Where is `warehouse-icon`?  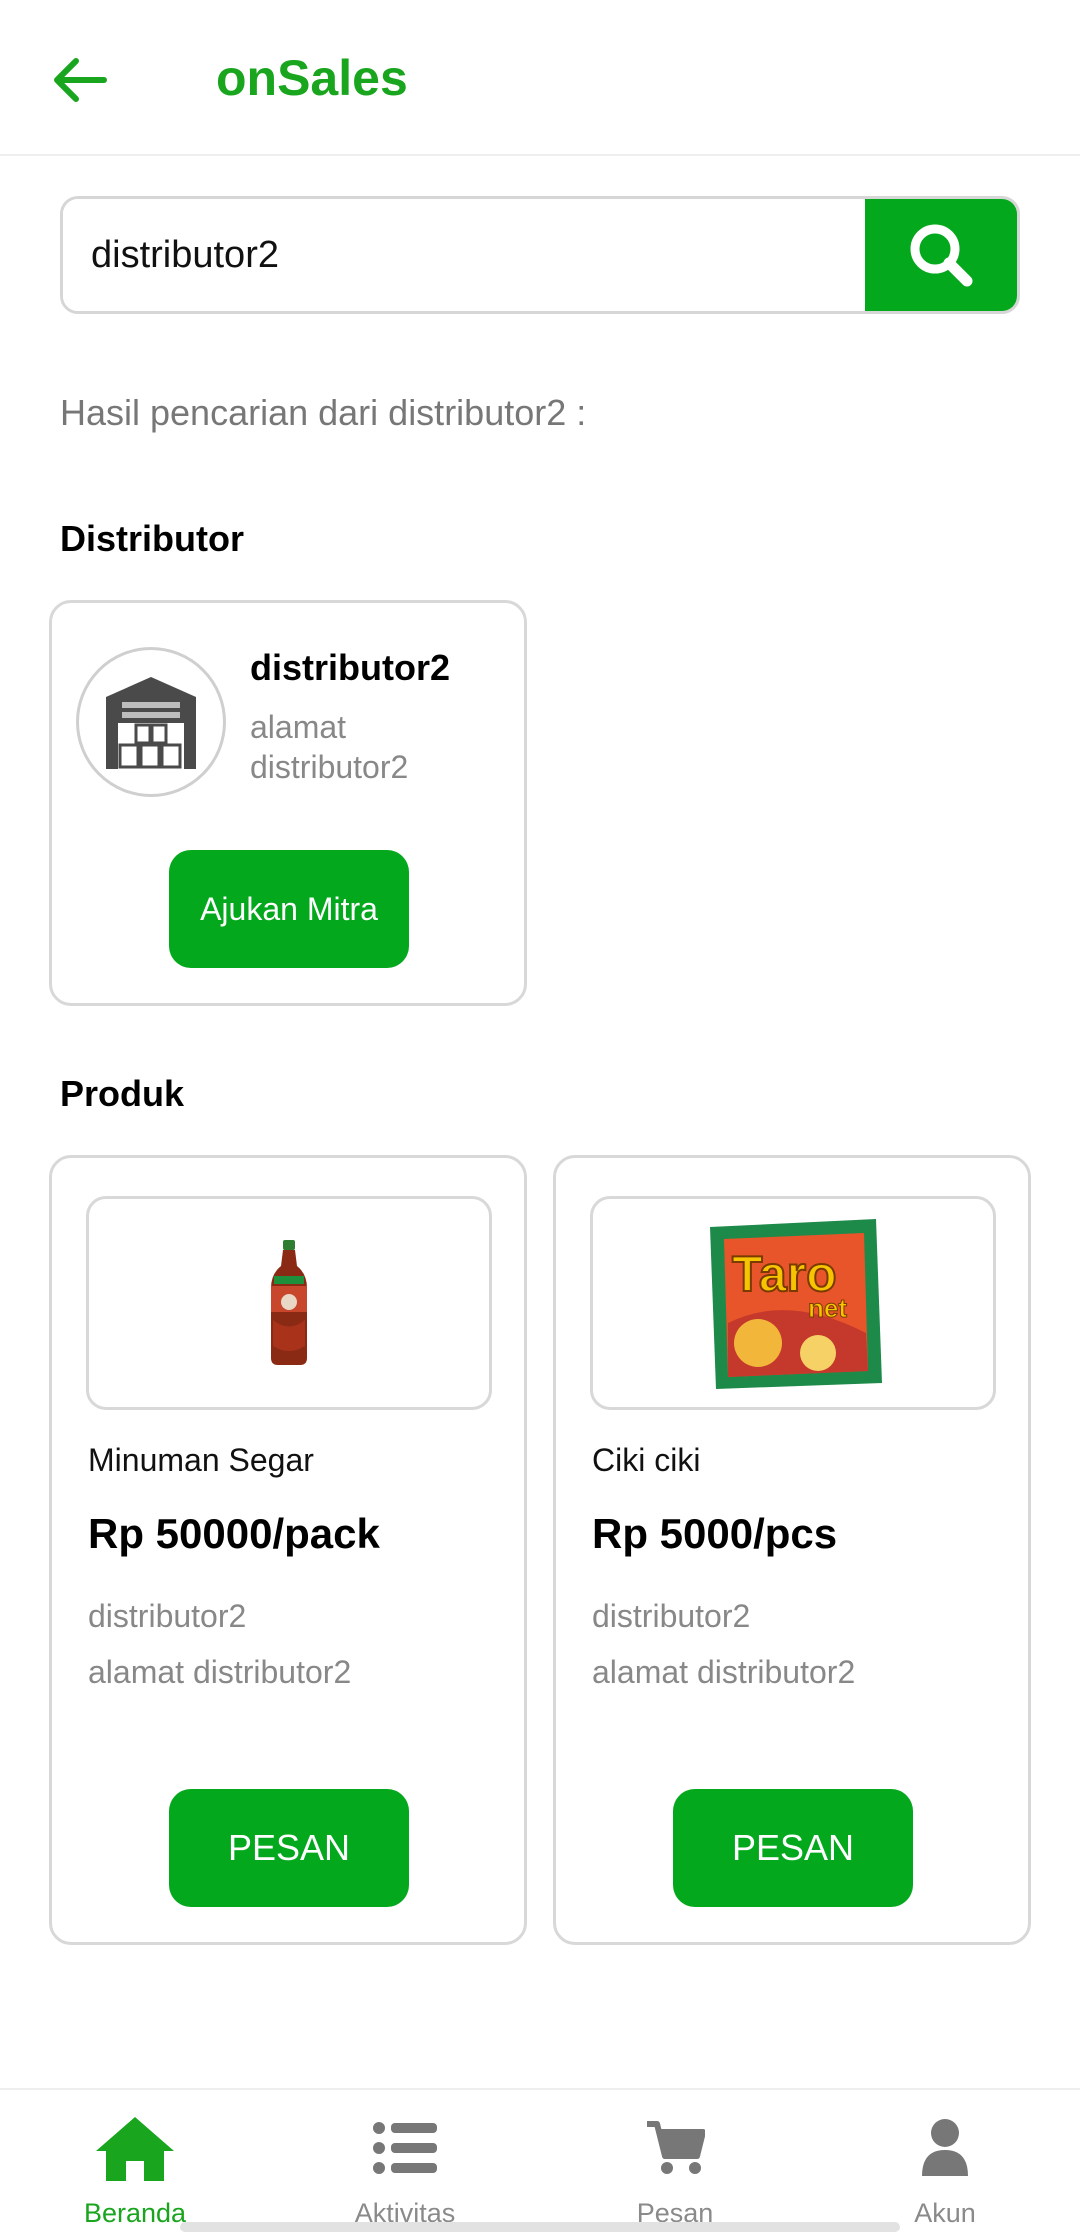
warehouse-icon is located at coordinates (151, 723).